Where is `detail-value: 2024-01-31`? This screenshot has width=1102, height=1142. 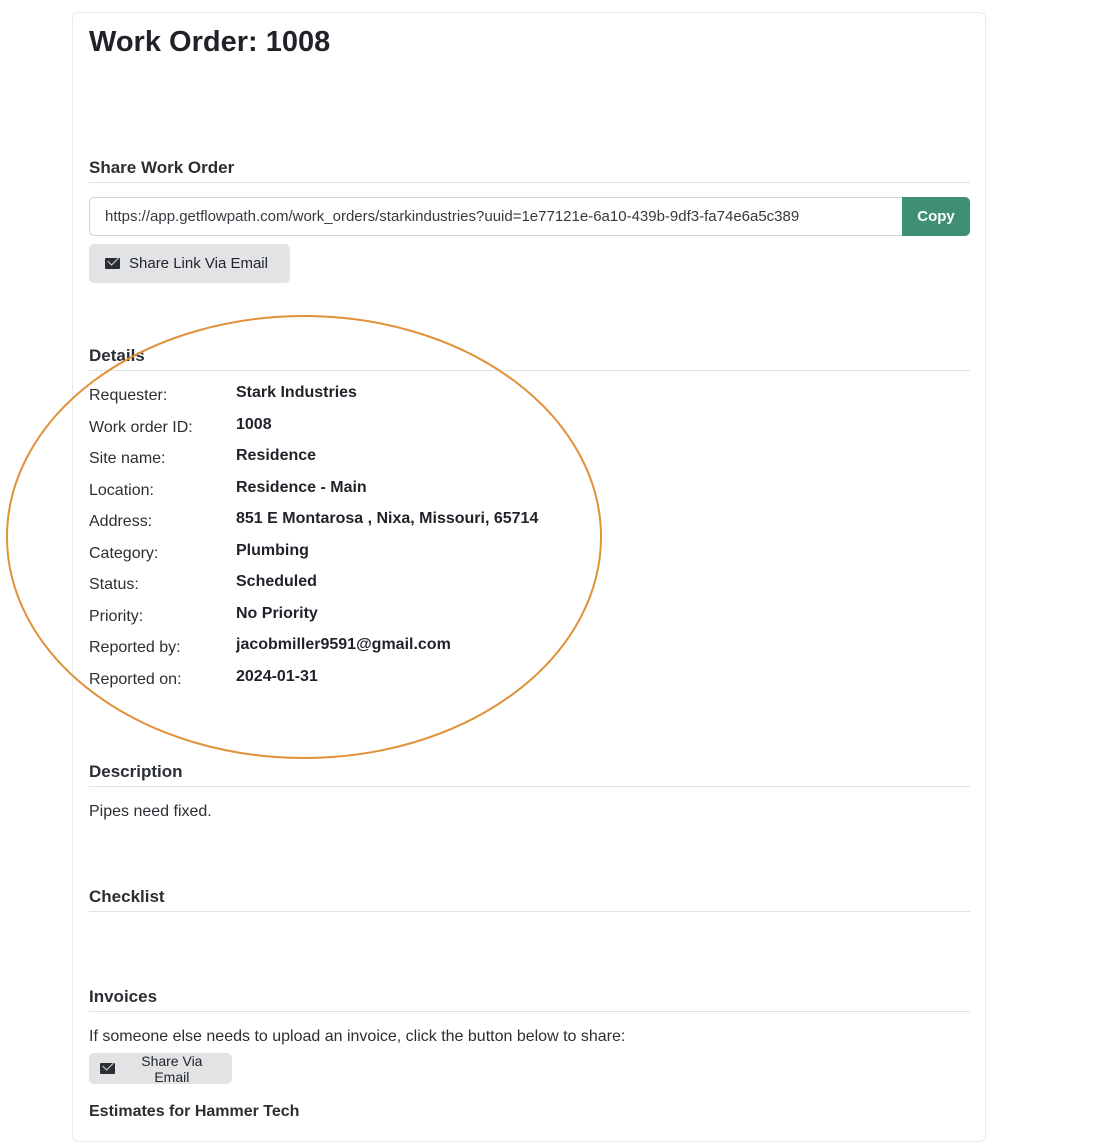
detail-value: 2024-01-31 is located at coordinates (277, 676).